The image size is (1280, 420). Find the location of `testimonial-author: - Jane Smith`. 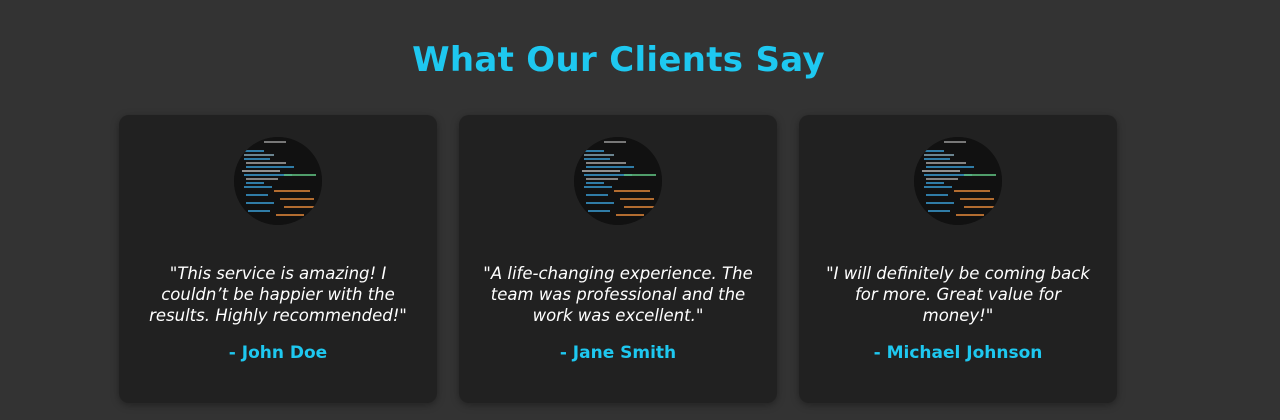

testimonial-author: - Jane Smith is located at coordinates (618, 353).